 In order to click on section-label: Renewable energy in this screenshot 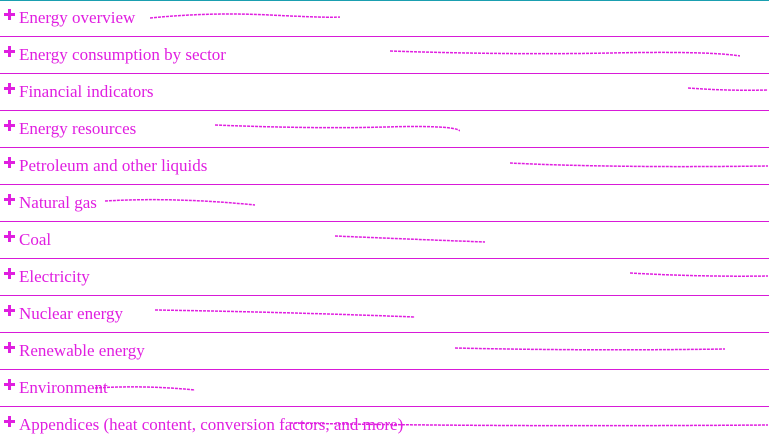, I will do `click(82, 350)`.